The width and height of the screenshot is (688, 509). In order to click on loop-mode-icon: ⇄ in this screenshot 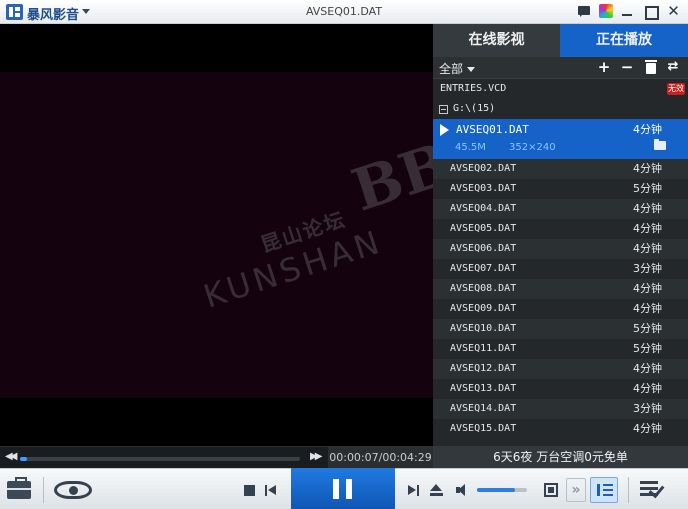, I will do `click(673, 67)`.